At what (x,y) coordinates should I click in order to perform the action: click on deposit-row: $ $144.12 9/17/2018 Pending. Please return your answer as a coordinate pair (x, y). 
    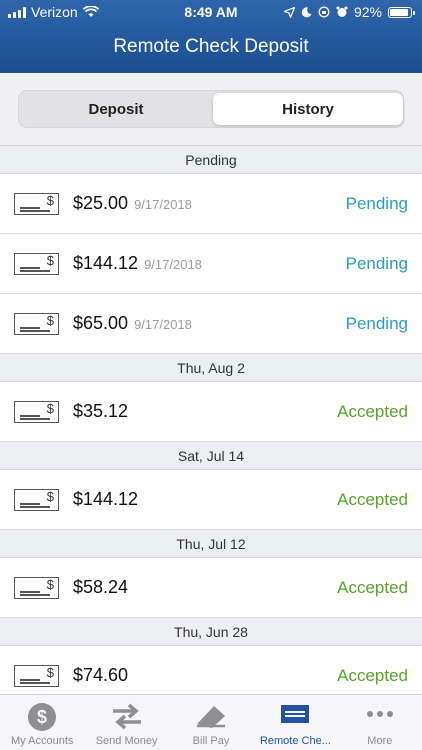
    Looking at the image, I should click on (211, 264).